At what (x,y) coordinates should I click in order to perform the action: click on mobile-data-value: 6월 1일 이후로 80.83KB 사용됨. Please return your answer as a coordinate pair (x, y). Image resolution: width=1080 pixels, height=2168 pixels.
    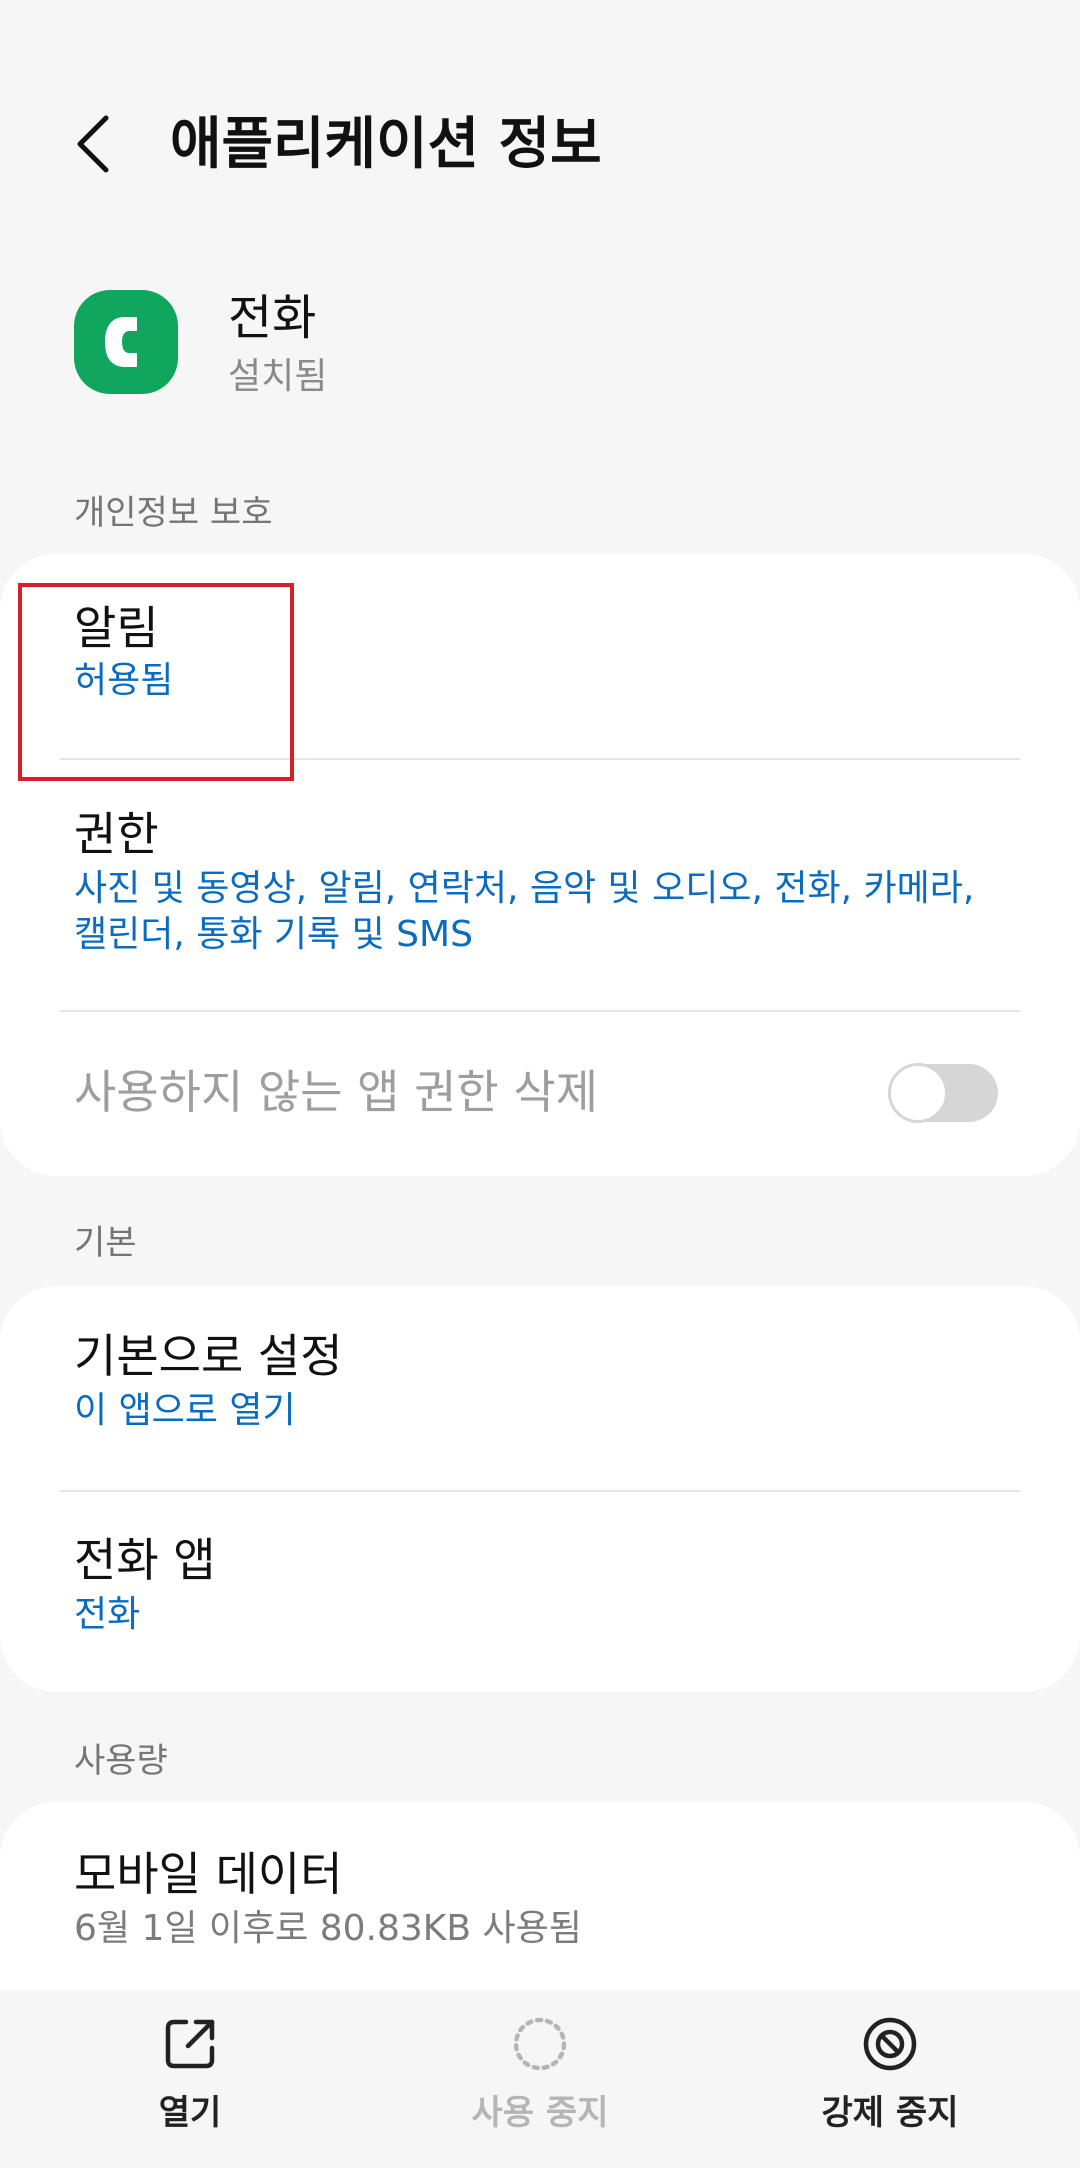
    Looking at the image, I should click on (328, 1928).